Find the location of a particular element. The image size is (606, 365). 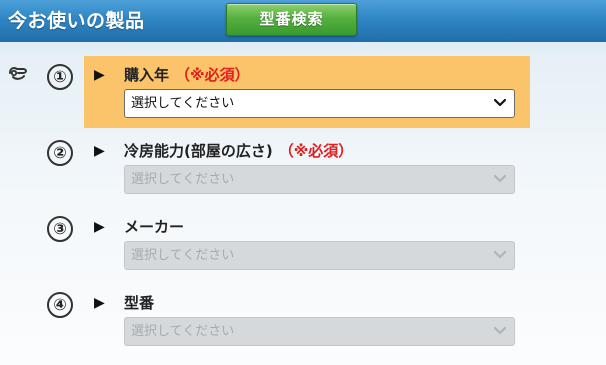

header-bar: 今お使いの製品 型番検索 is located at coordinates (303, 21).